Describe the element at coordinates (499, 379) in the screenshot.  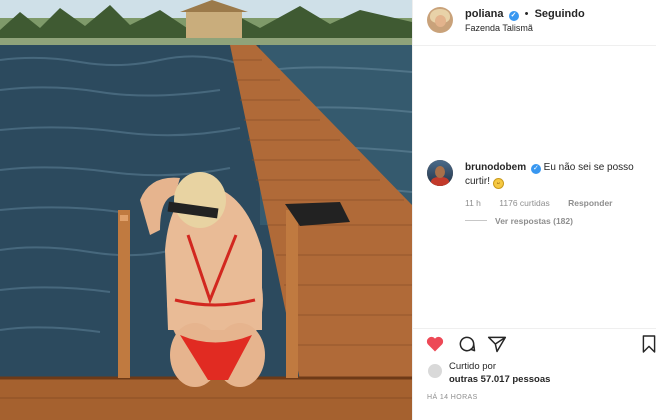
I see `likes-count-link: outras 57.017 pessoas` at that location.